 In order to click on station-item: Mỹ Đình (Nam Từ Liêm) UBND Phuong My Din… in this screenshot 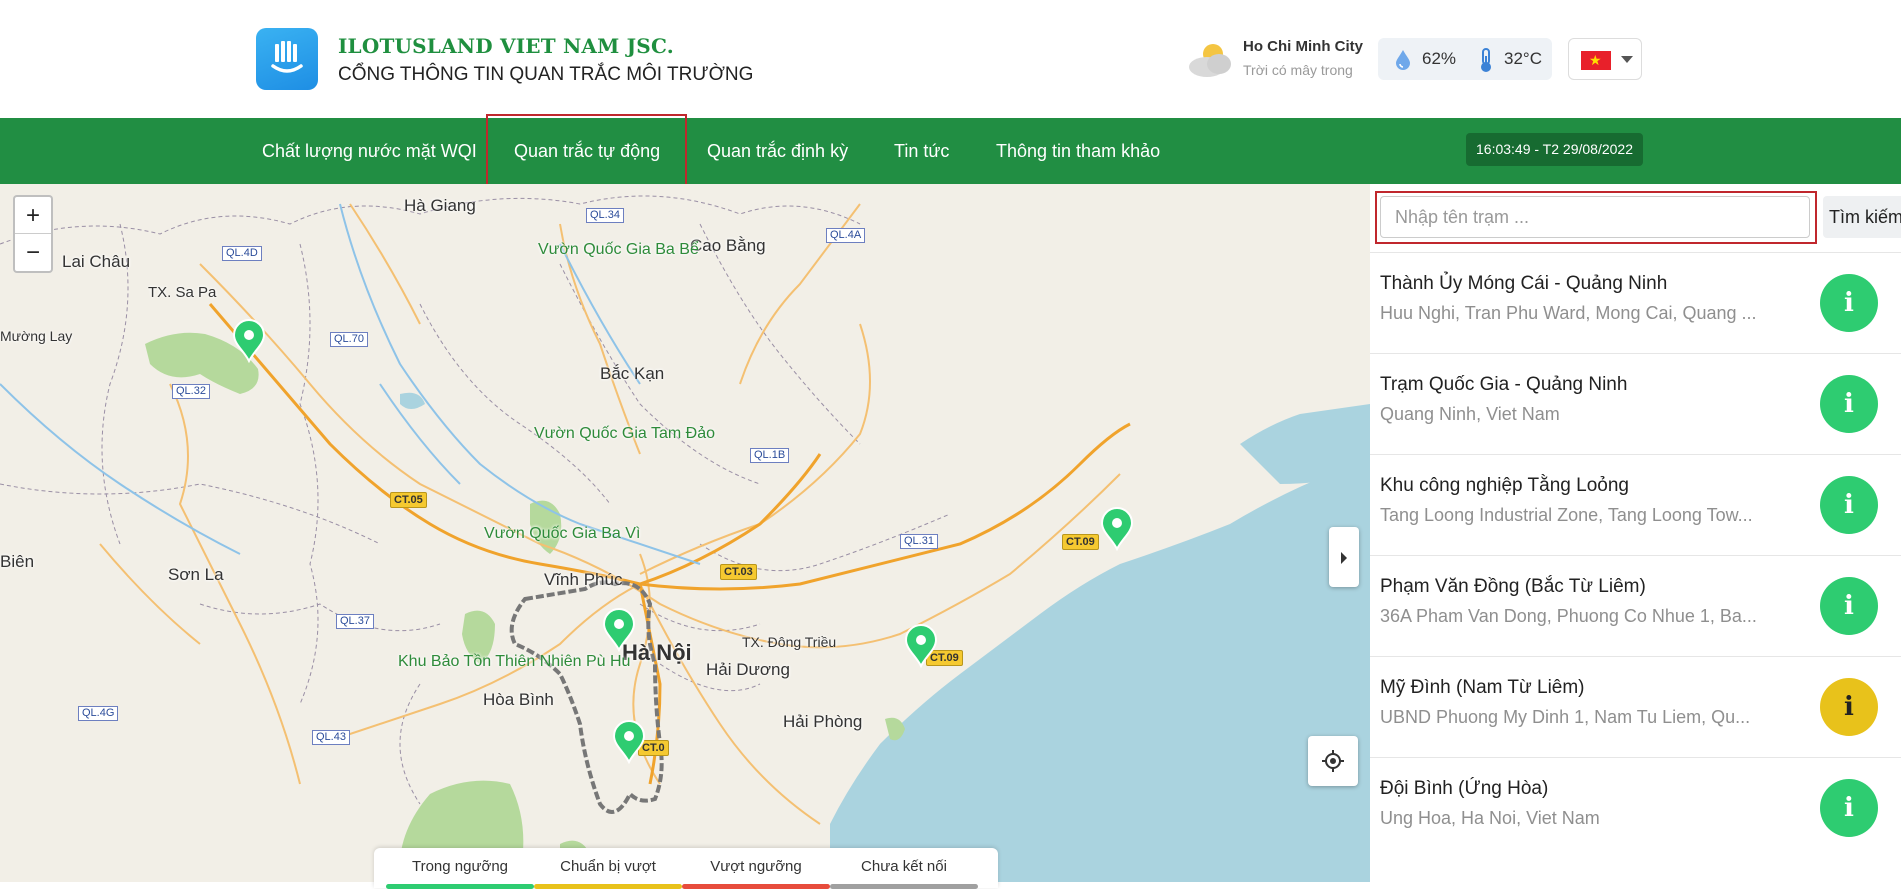, I will do `click(1635, 706)`.